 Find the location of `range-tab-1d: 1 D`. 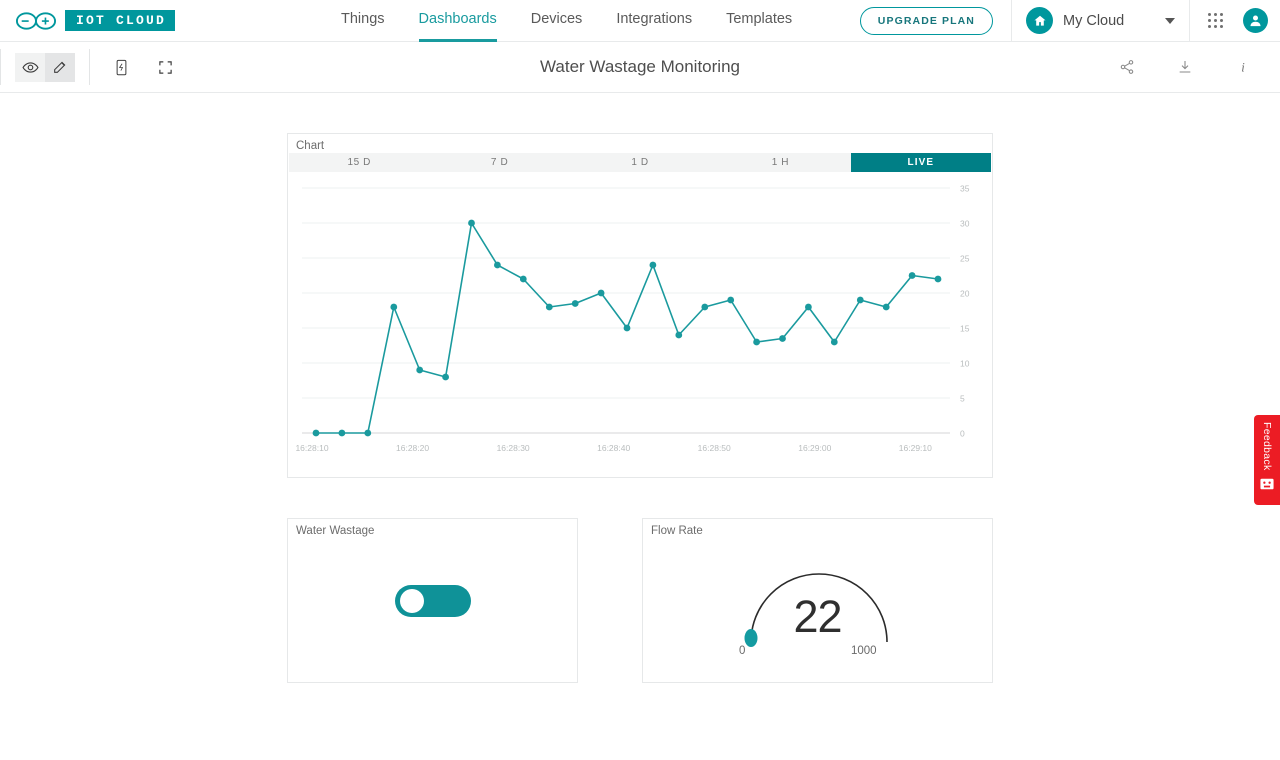

range-tab-1d: 1 D is located at coordinates (640, 162).